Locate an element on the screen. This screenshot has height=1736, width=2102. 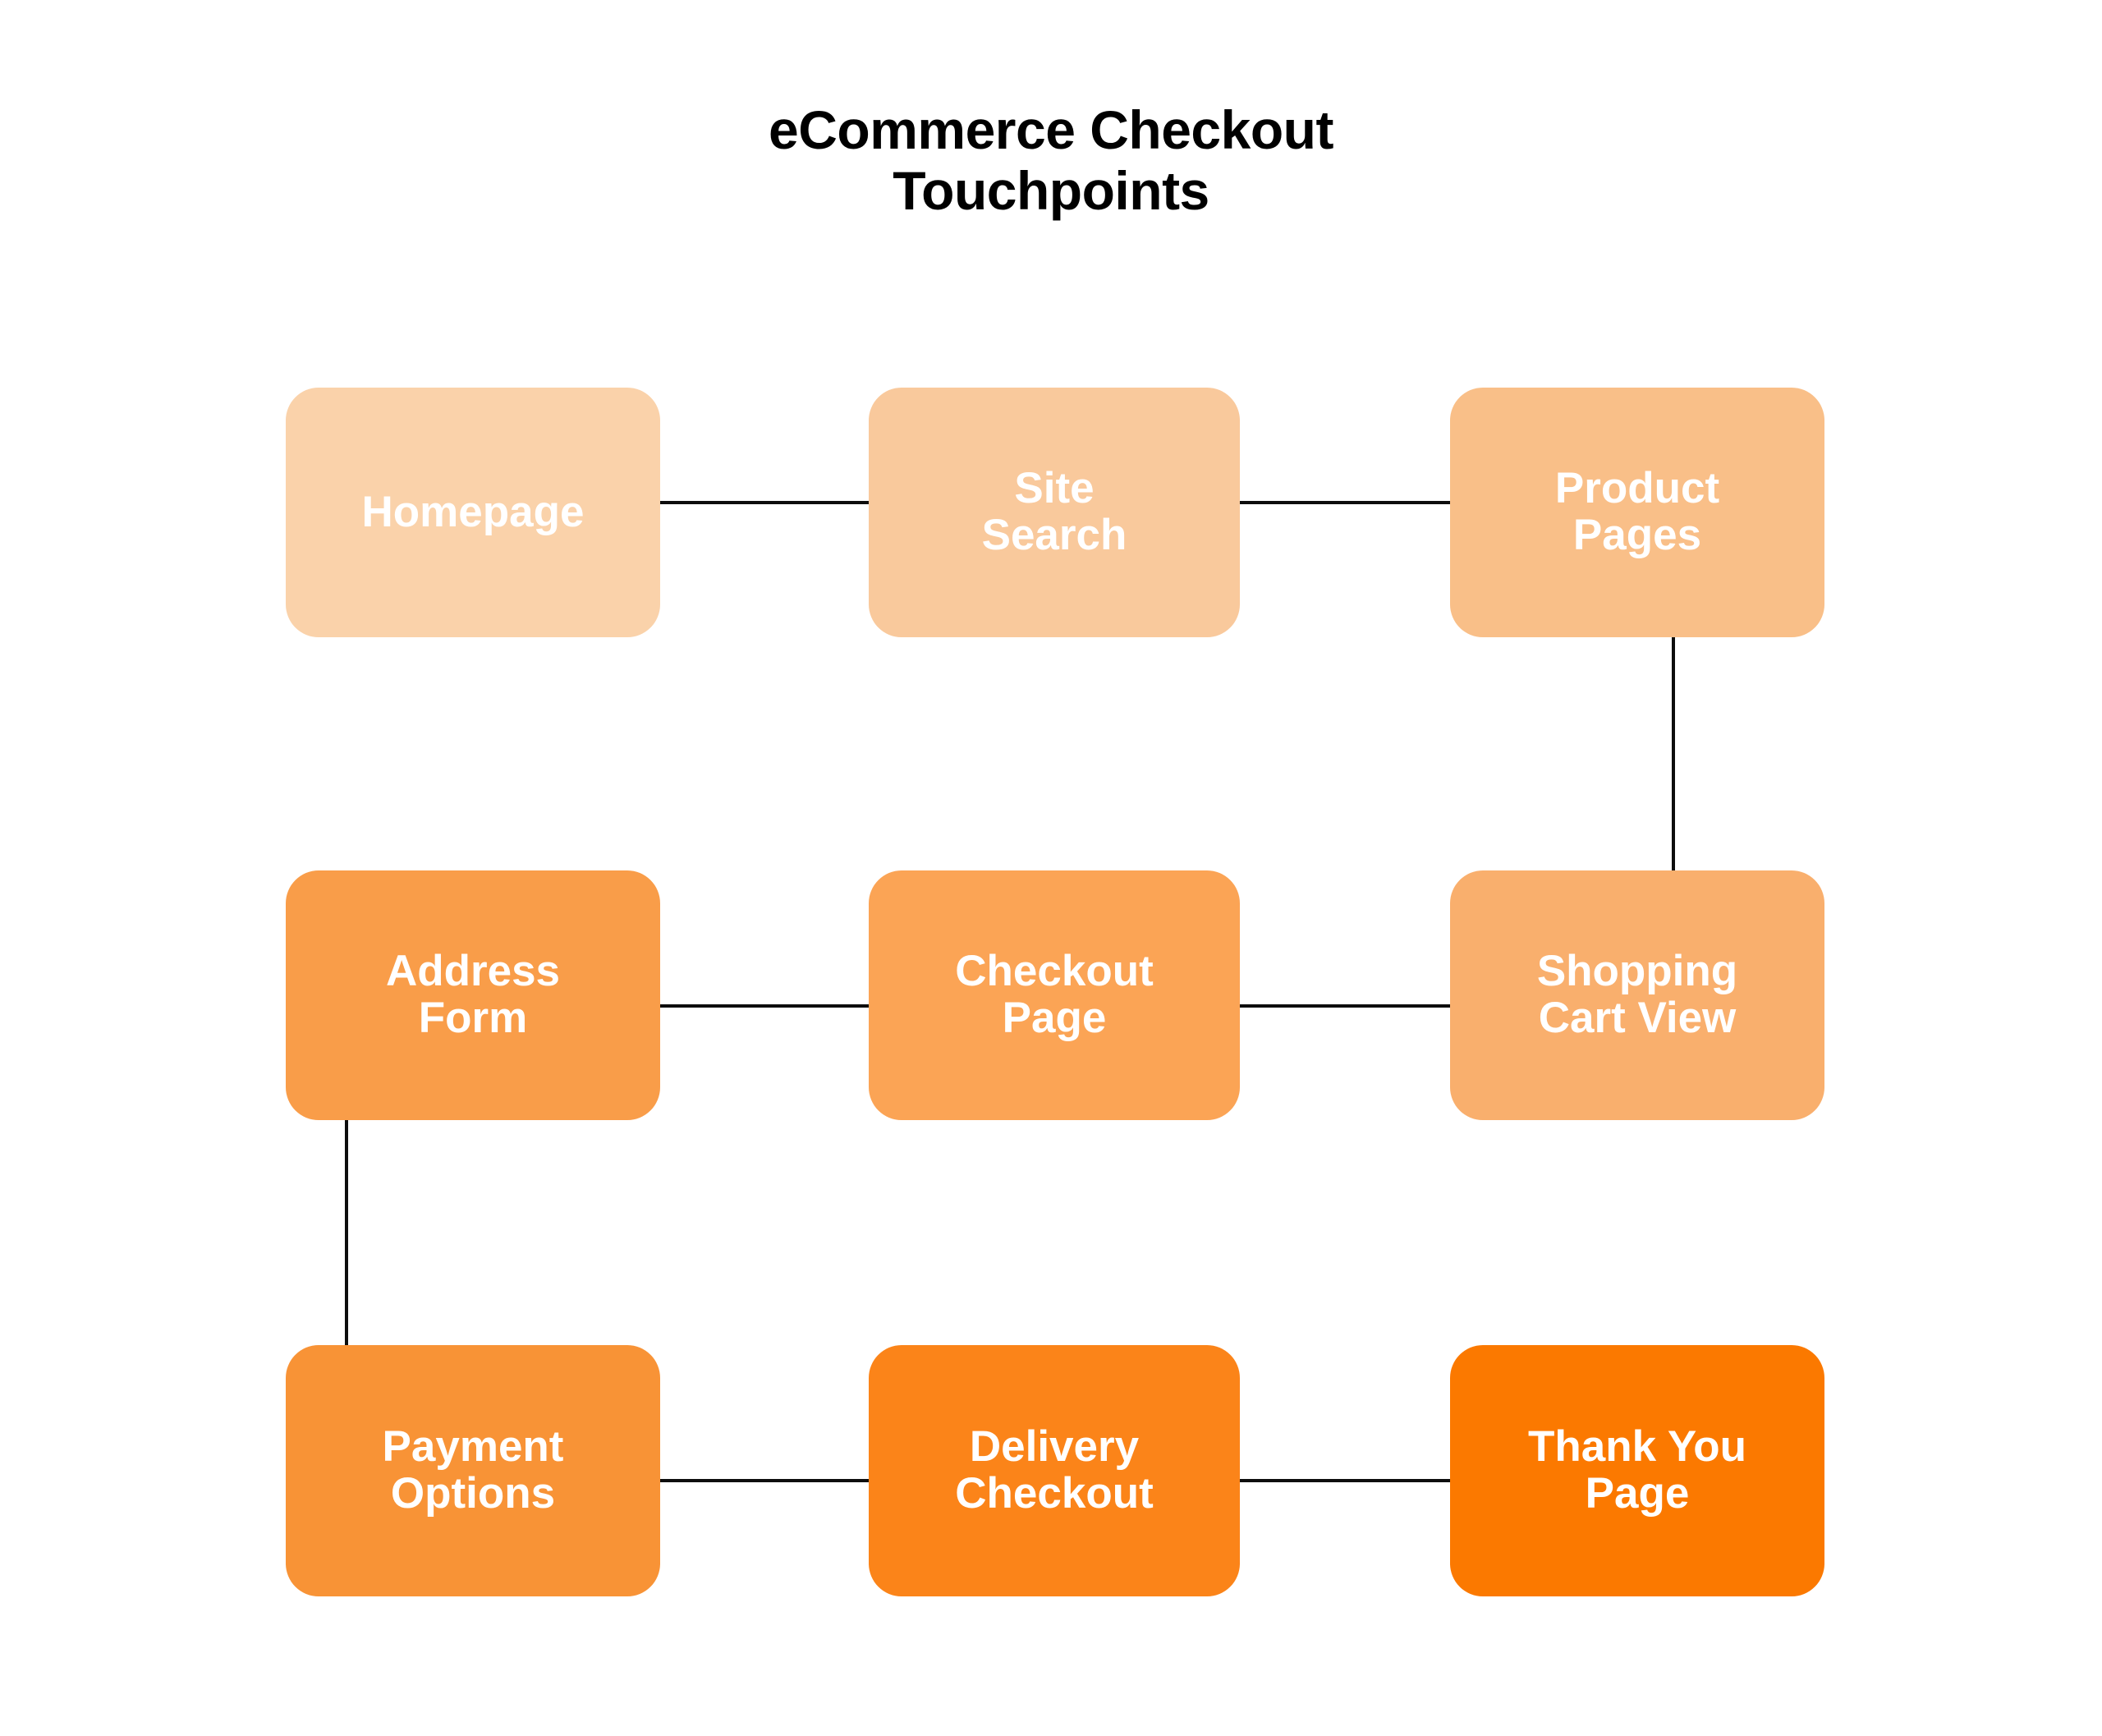
connector-checkout-page-to-address-form is located at coordinates (764, 1006).